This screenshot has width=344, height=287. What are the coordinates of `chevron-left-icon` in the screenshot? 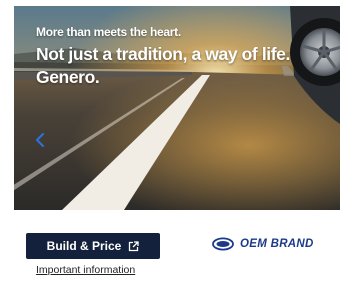 It's located at (40, 140).